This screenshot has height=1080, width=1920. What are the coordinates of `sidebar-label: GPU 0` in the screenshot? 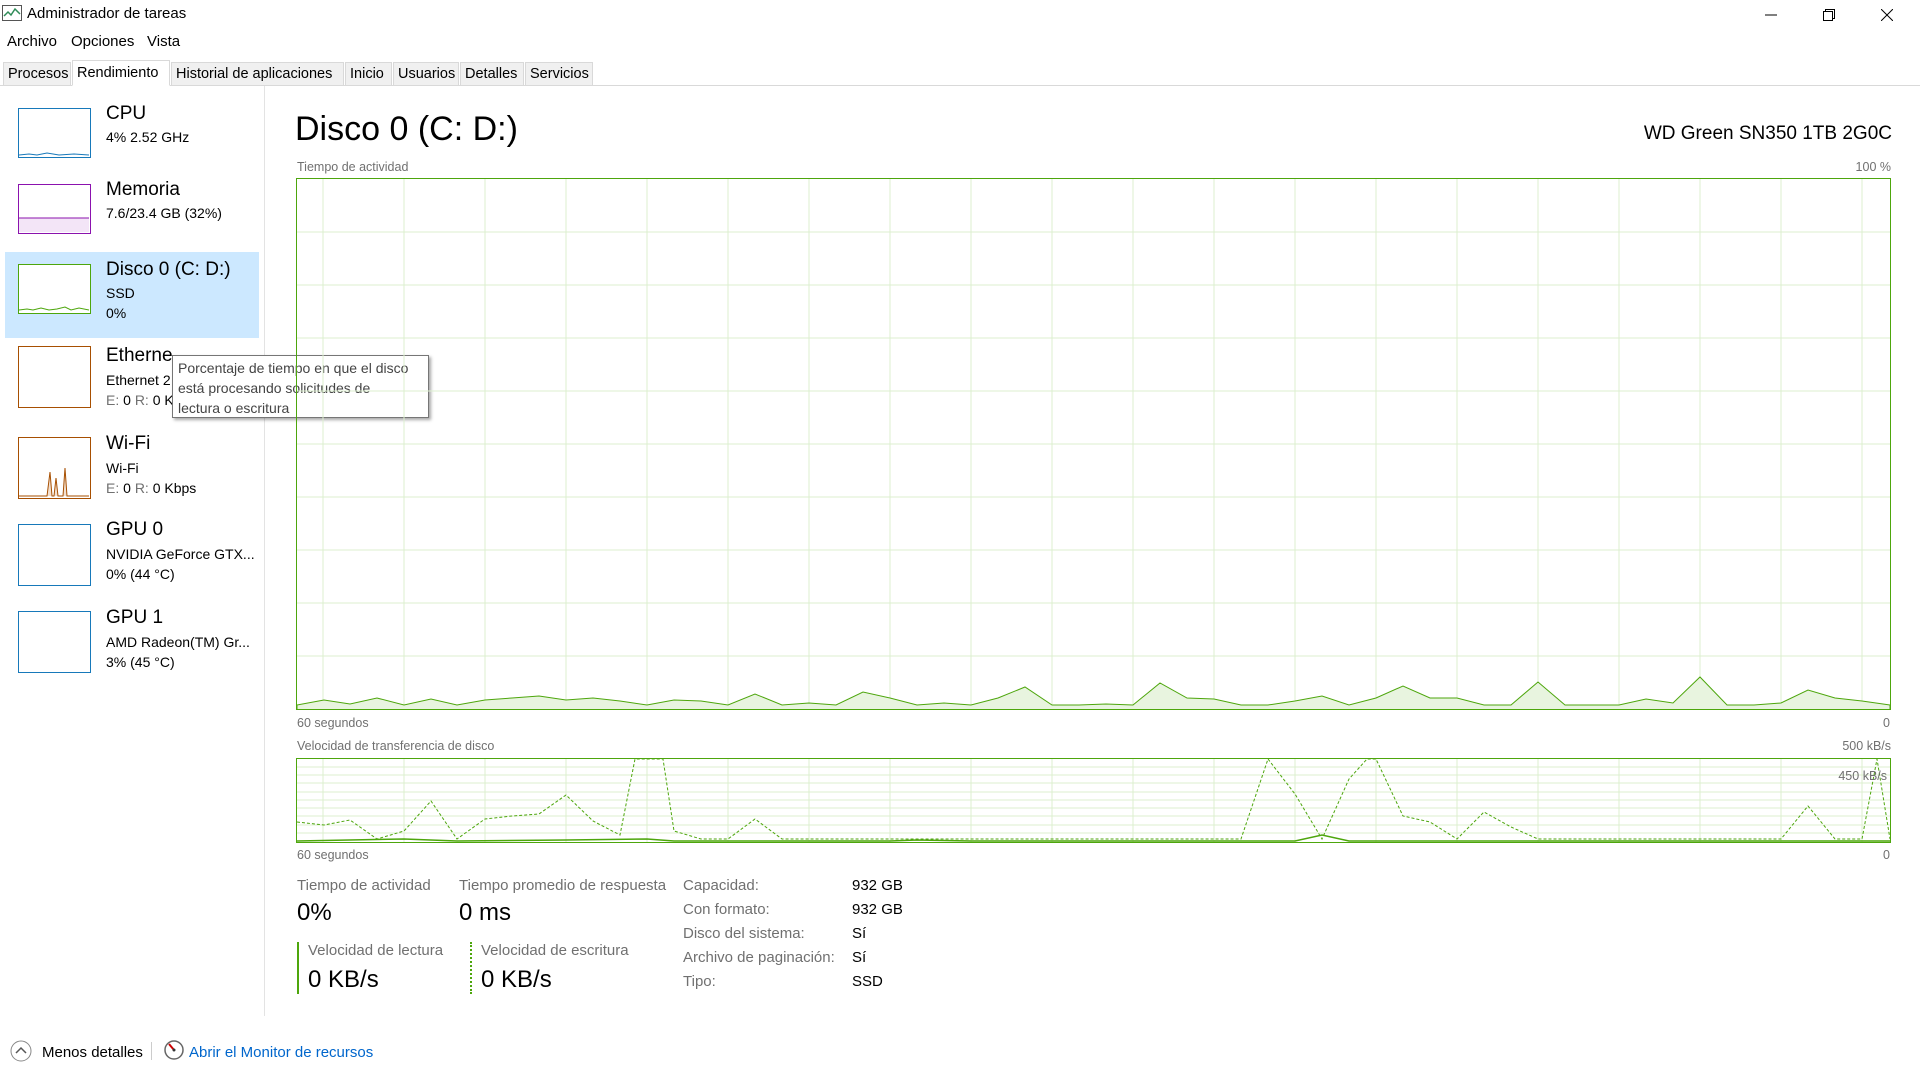 It's located at (135, 529).